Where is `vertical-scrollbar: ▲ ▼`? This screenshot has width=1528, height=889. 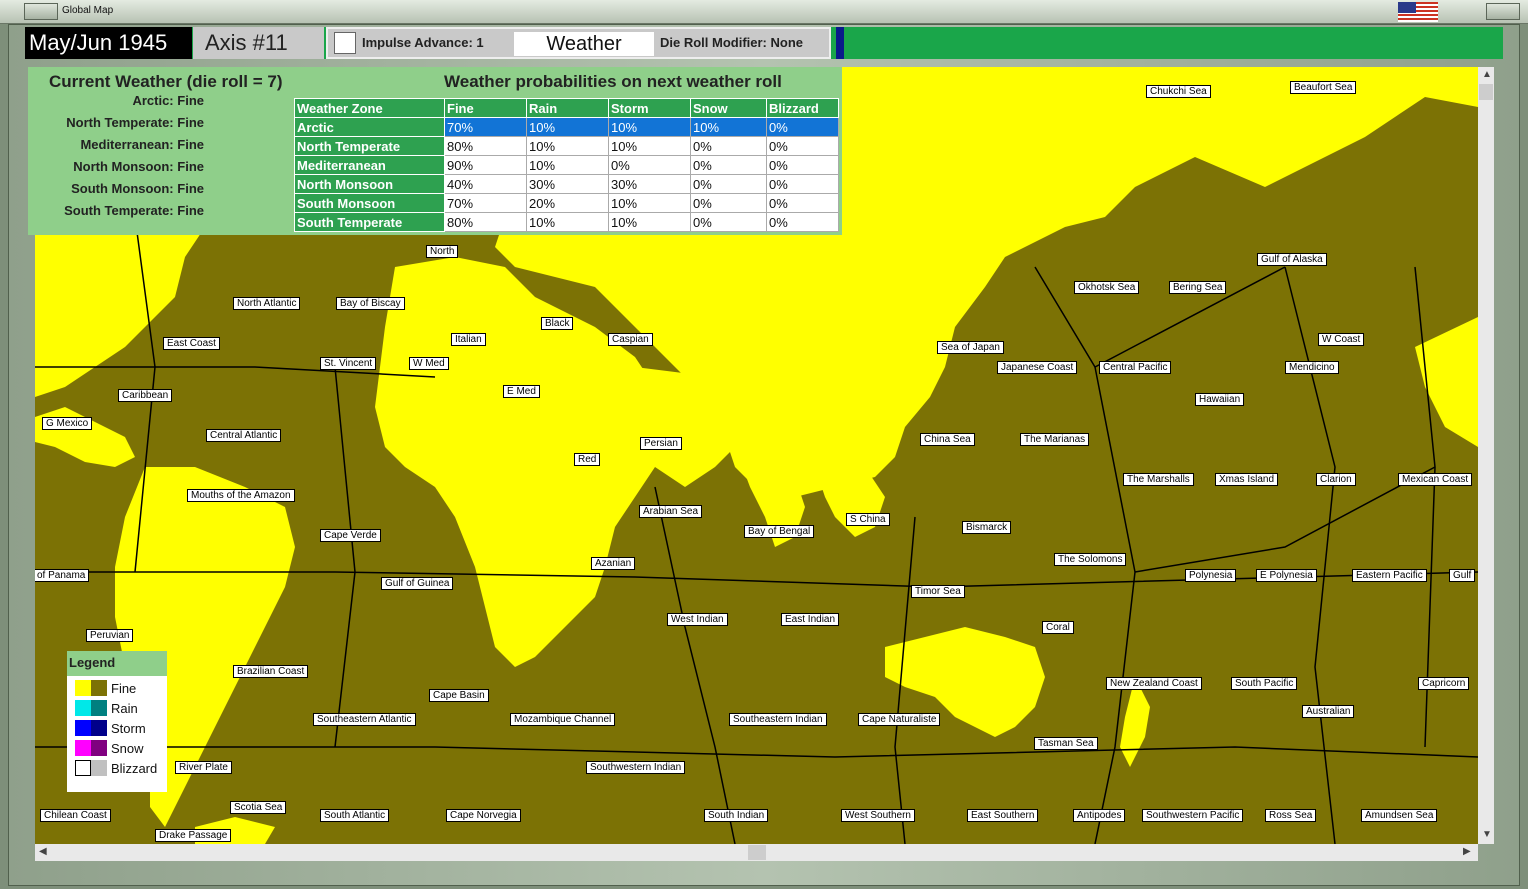 vertical-scrollbar: ▲ ▼ is located at coordinates (1486, 455).